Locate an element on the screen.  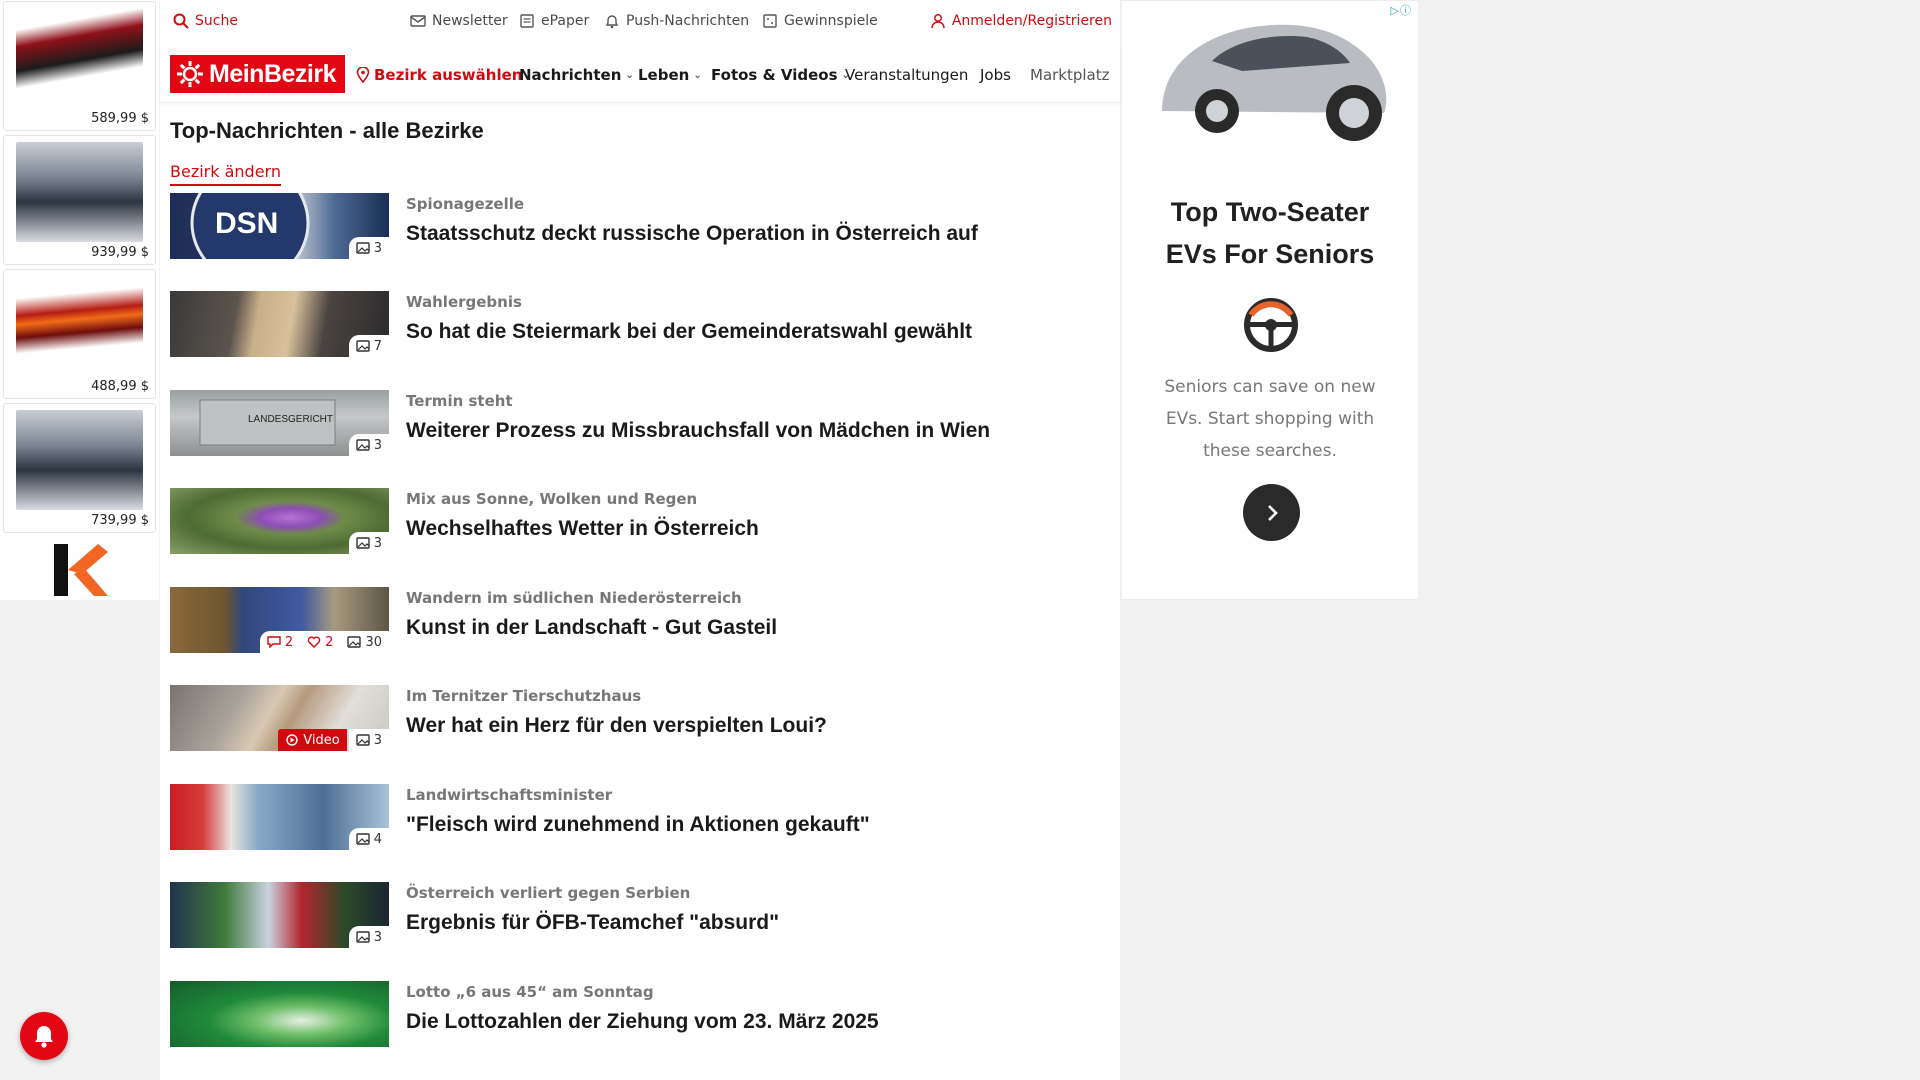
newsletter-link: Newsletter is located at coordinates (459, 21).